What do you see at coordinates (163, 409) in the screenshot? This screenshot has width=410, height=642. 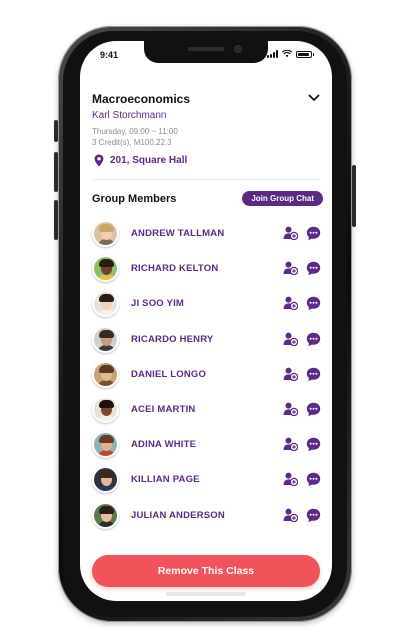 I see `member-name: ACEI MARTIN` at bounding box center [163, 409].